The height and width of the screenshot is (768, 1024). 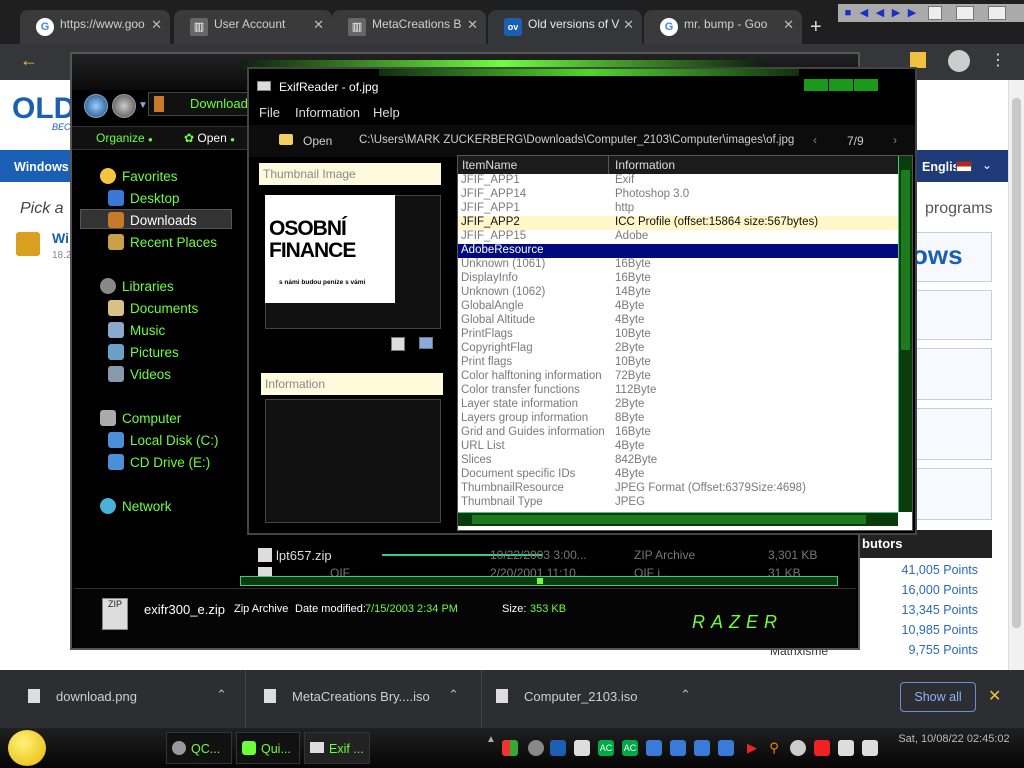 I want to click on list-row: Global Altitude 4Byte, so click(x=678, y=321).